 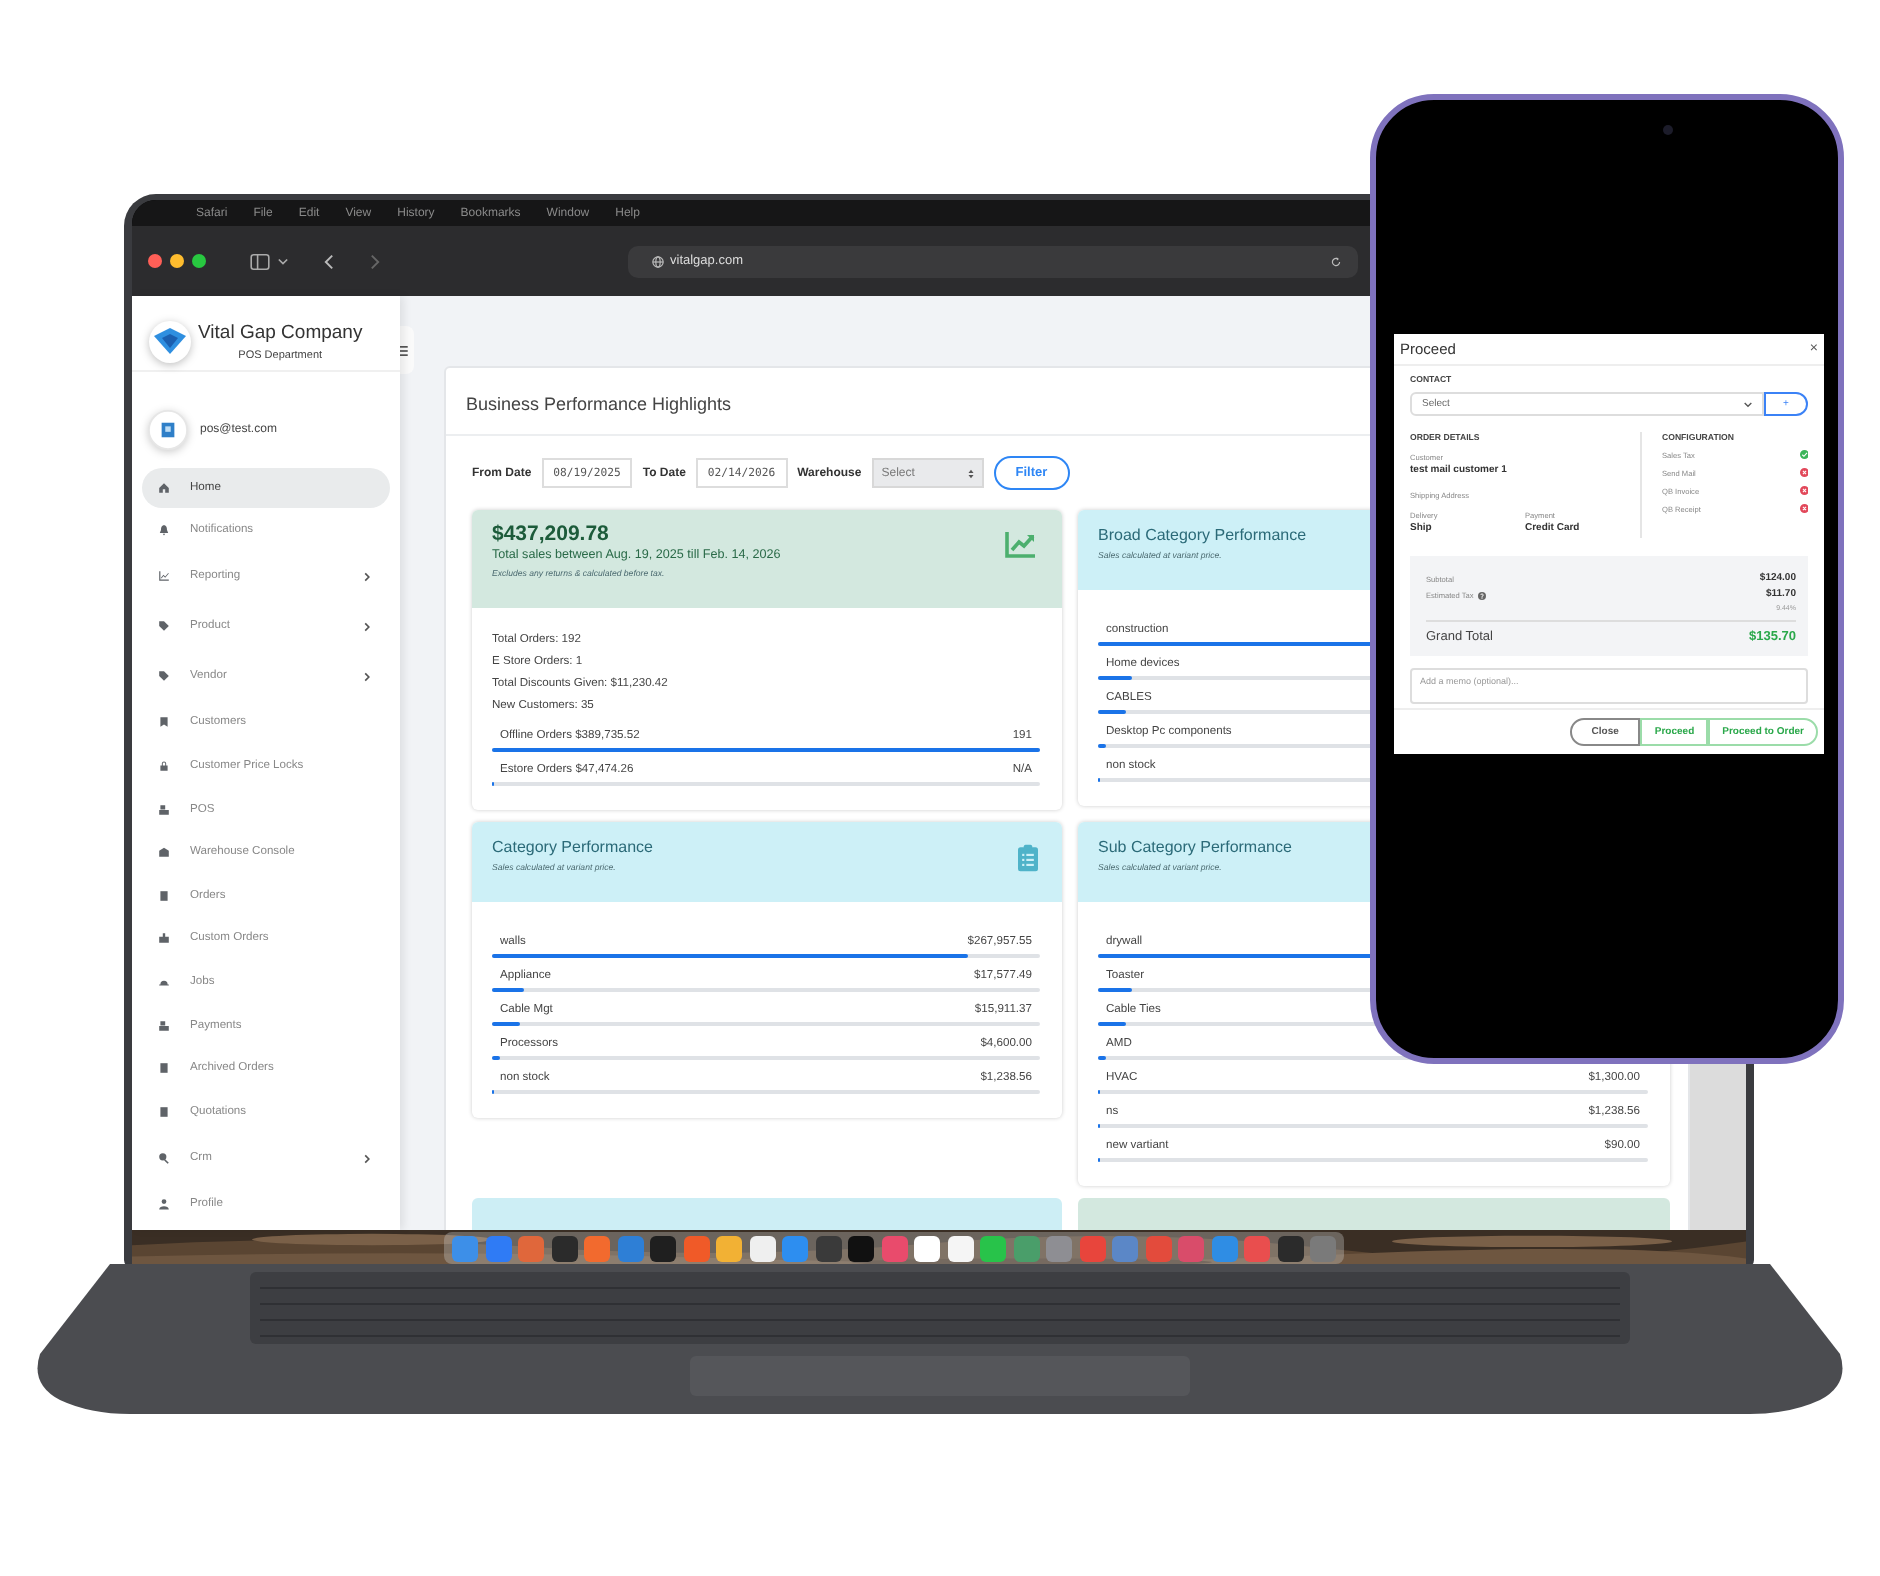 I want to click on building-icon, so click(x=164, y=852).